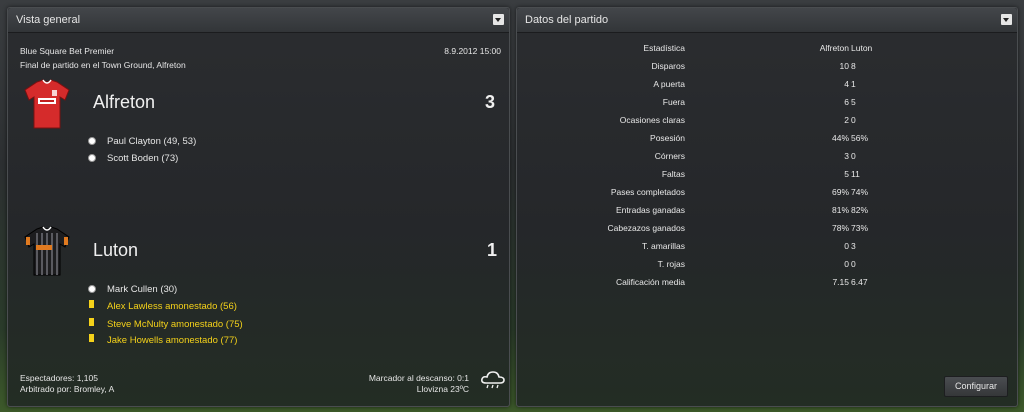 This screenshot has width=1024, height=412. Describe the element at coordinates (767, 124) in the screenshot. I see `stat-row: Ocasiones claras 2 0` at that location.